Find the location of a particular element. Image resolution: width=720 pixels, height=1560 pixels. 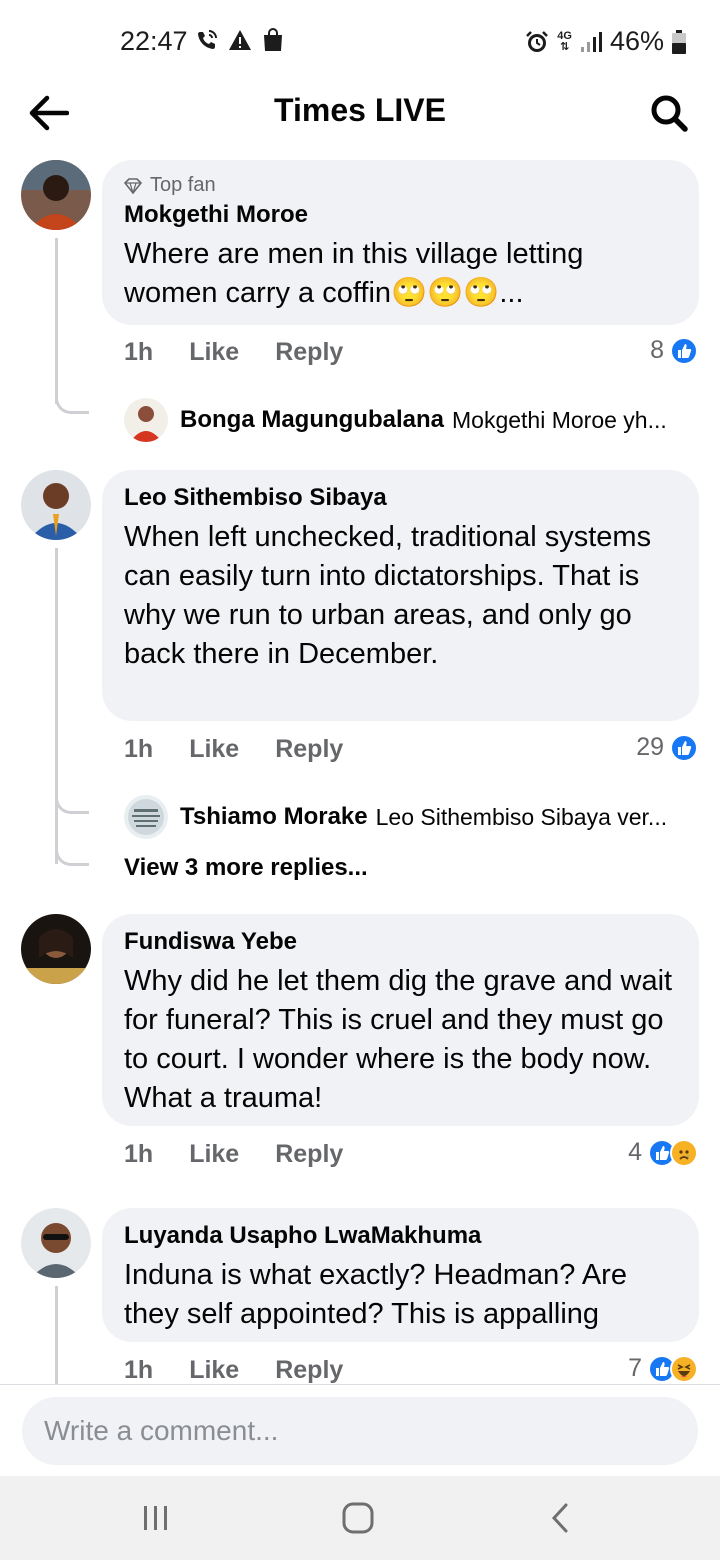

recent-apps-icon is located at coordinates (155, 1518).